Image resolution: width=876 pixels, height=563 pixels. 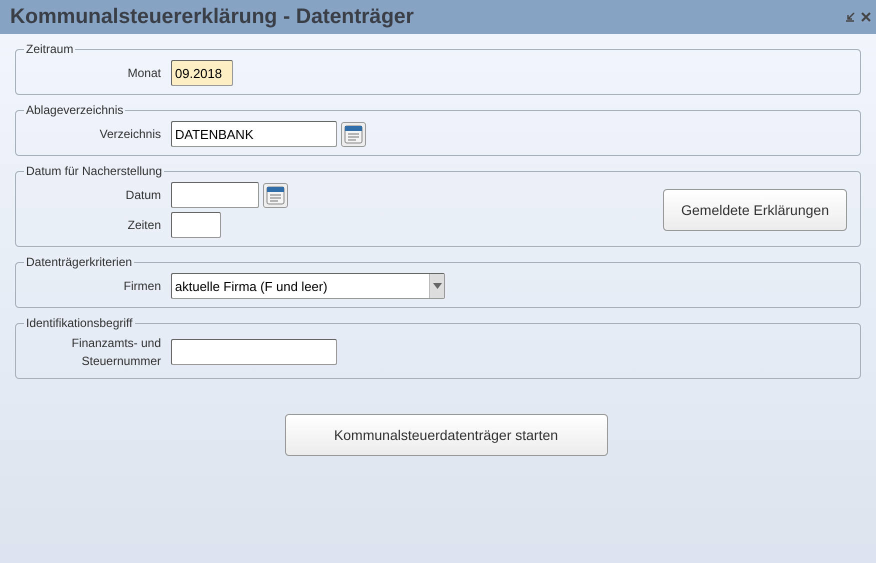 What do you see at coordinates (129, 134) in the screenshot?
I see `field-label: Verzeichnis` at bounding box center [129, 134].